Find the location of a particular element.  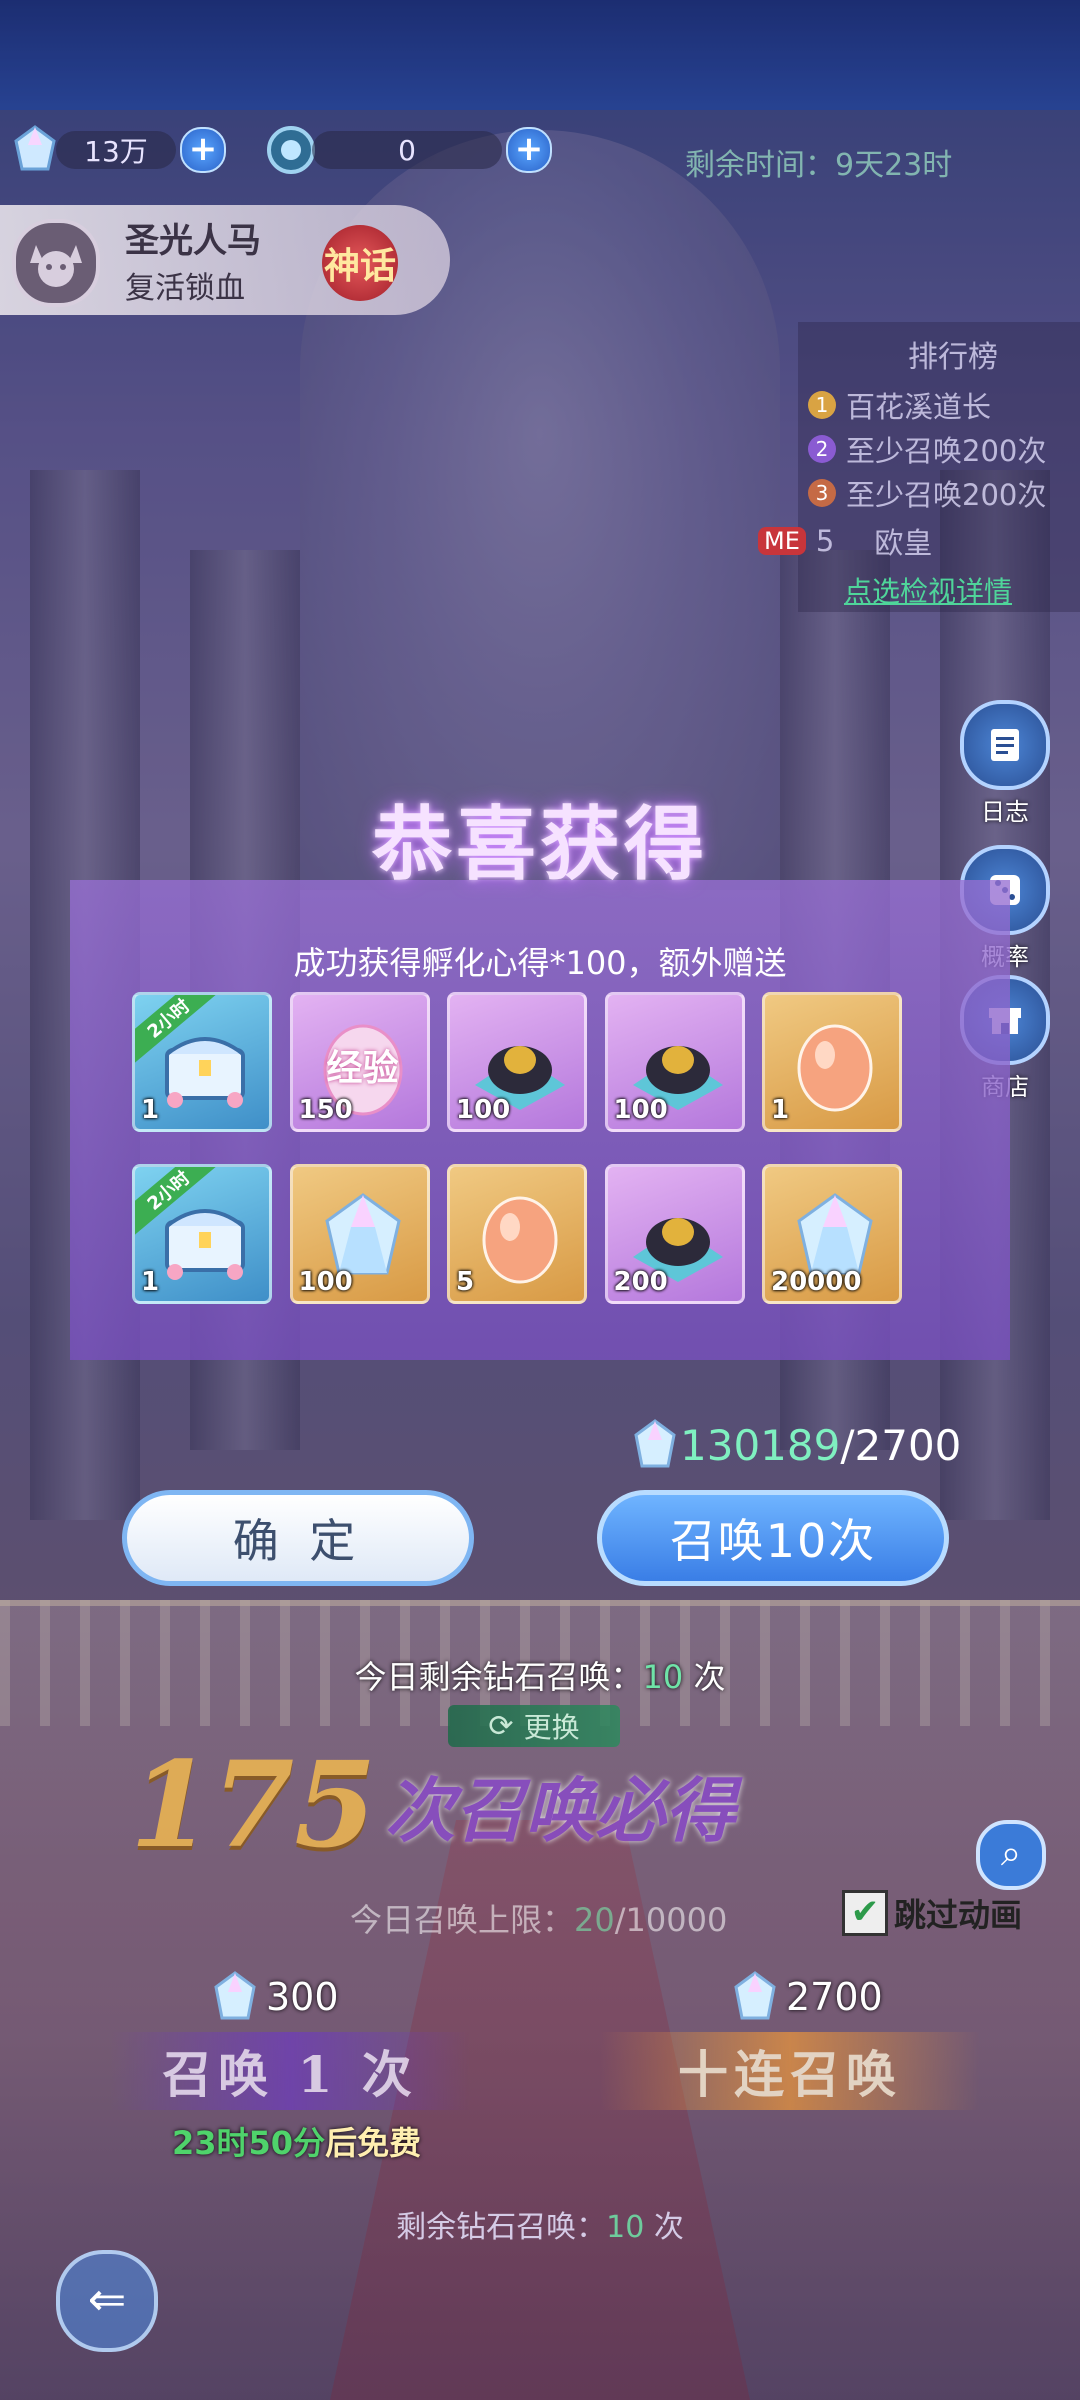

cat-face-icon is located at coordinates (56, 266).